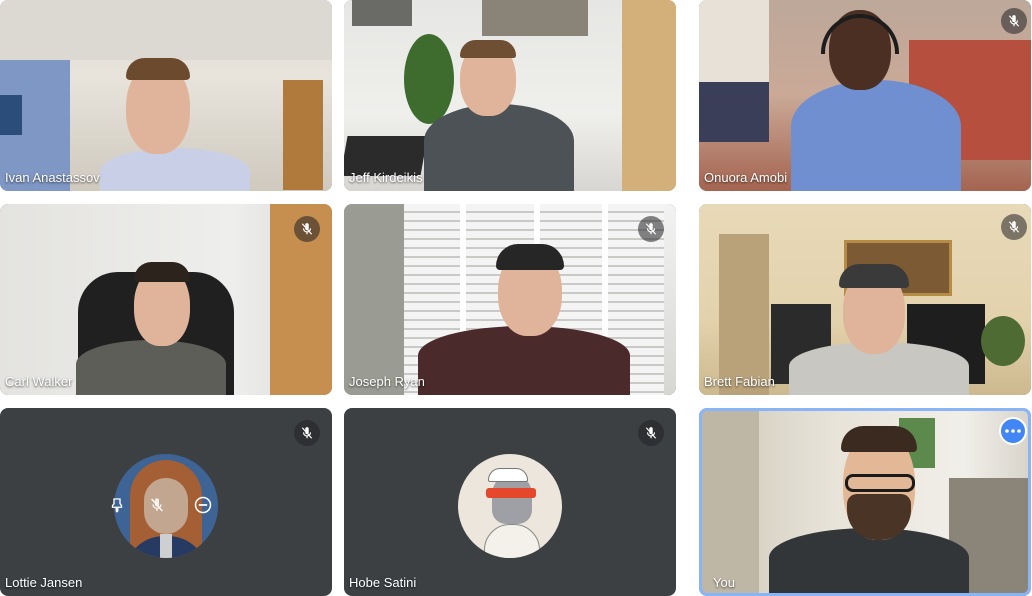 The height and width of the screenshot is (596, 1032). I want to click on avatar, so click(510, 506).